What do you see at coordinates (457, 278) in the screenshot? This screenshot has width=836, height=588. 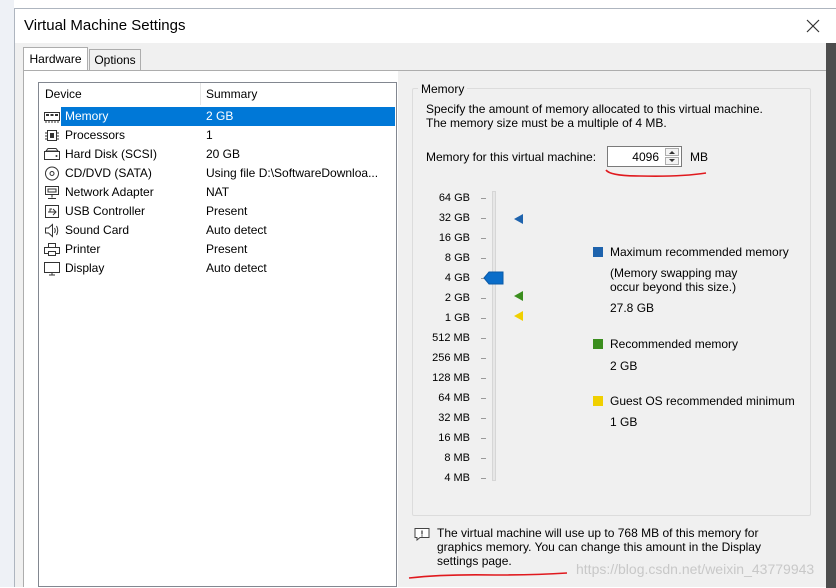 I see `scale-label: 4 GB` at bounding box center [457, 278].